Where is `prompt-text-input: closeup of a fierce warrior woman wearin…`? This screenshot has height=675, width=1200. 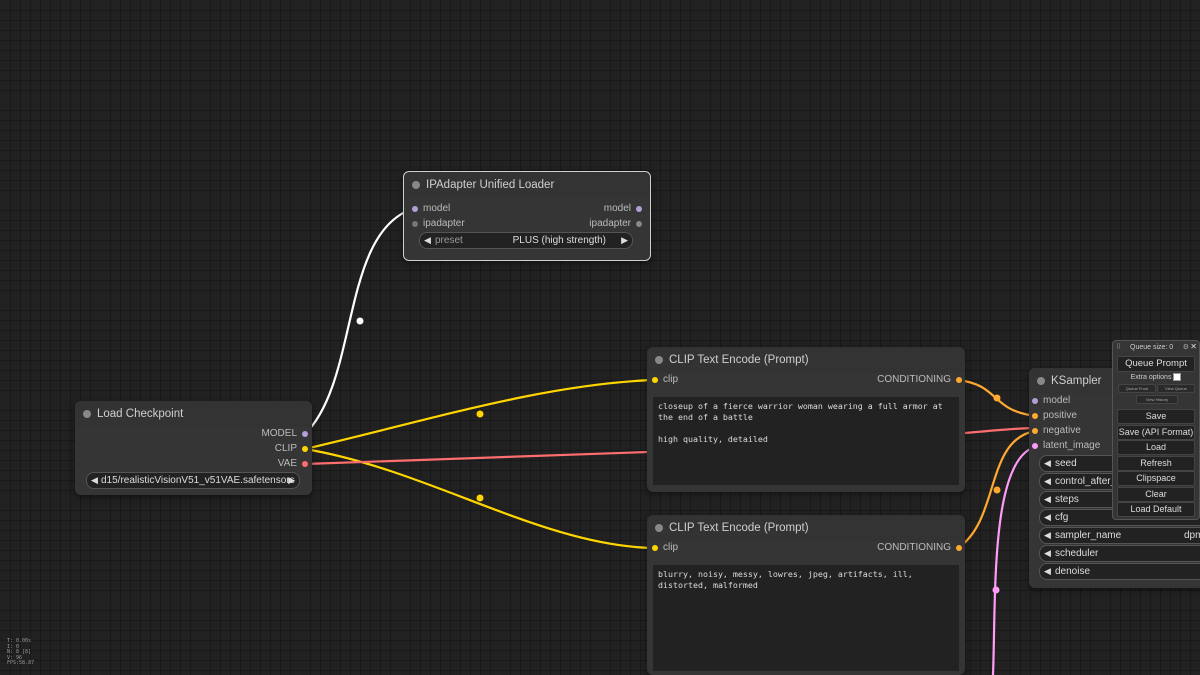
prompt-text-input: closeup of a fierce warrior woman wearin… is located at coordinates (806, 441).